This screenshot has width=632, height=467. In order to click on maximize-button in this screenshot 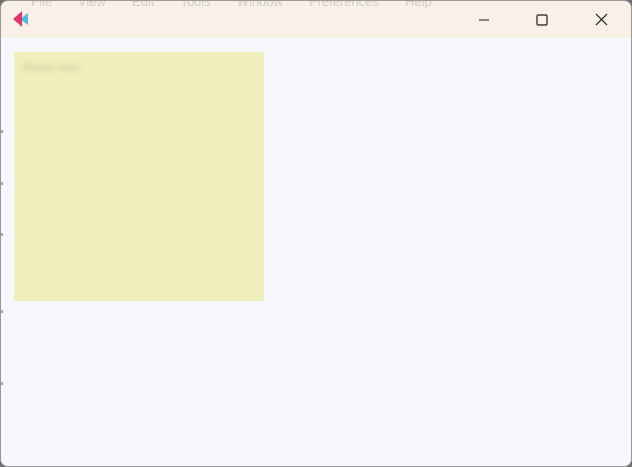, I will do `click(542, 19)`.